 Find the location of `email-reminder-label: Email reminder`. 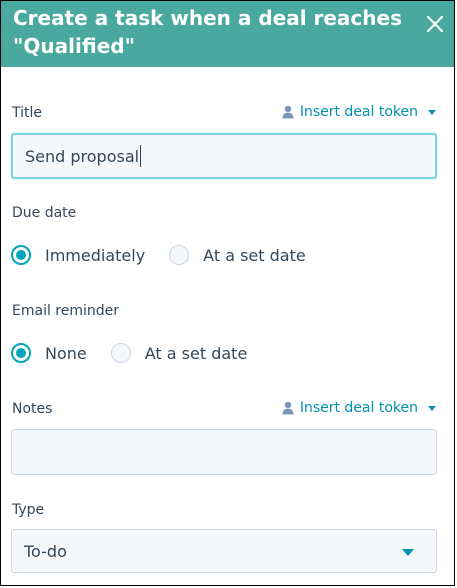

email-reminder-label: Email reminder is located at coordinates (66, 311).